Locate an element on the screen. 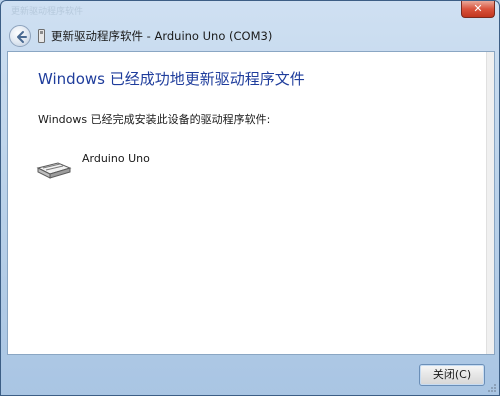 This screenshot has width=500, height=396. close-icon: ✕ is located at coordinates (478, 8).